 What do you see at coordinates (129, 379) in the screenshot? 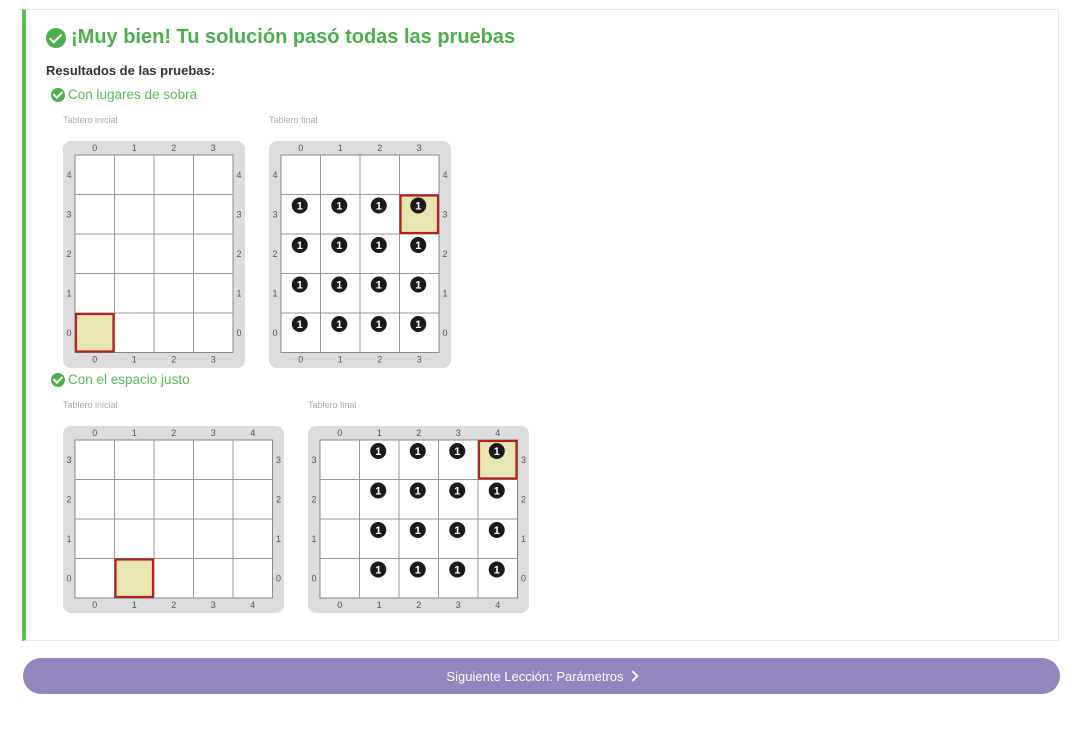
I see `test-name-2: Con el espacio justo` at bounding box center [129, 379].